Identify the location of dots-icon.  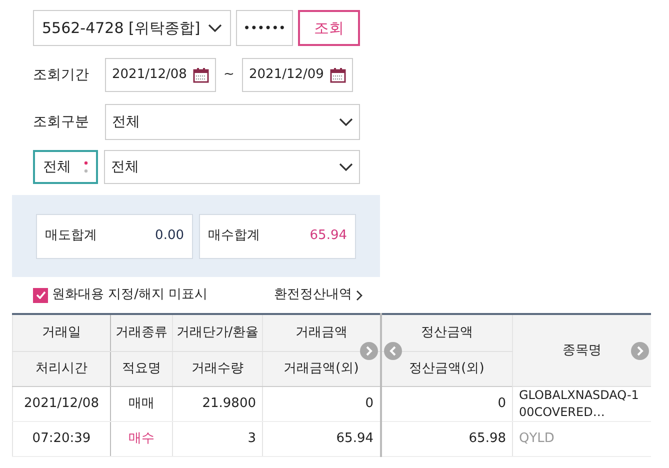
(86, 167).